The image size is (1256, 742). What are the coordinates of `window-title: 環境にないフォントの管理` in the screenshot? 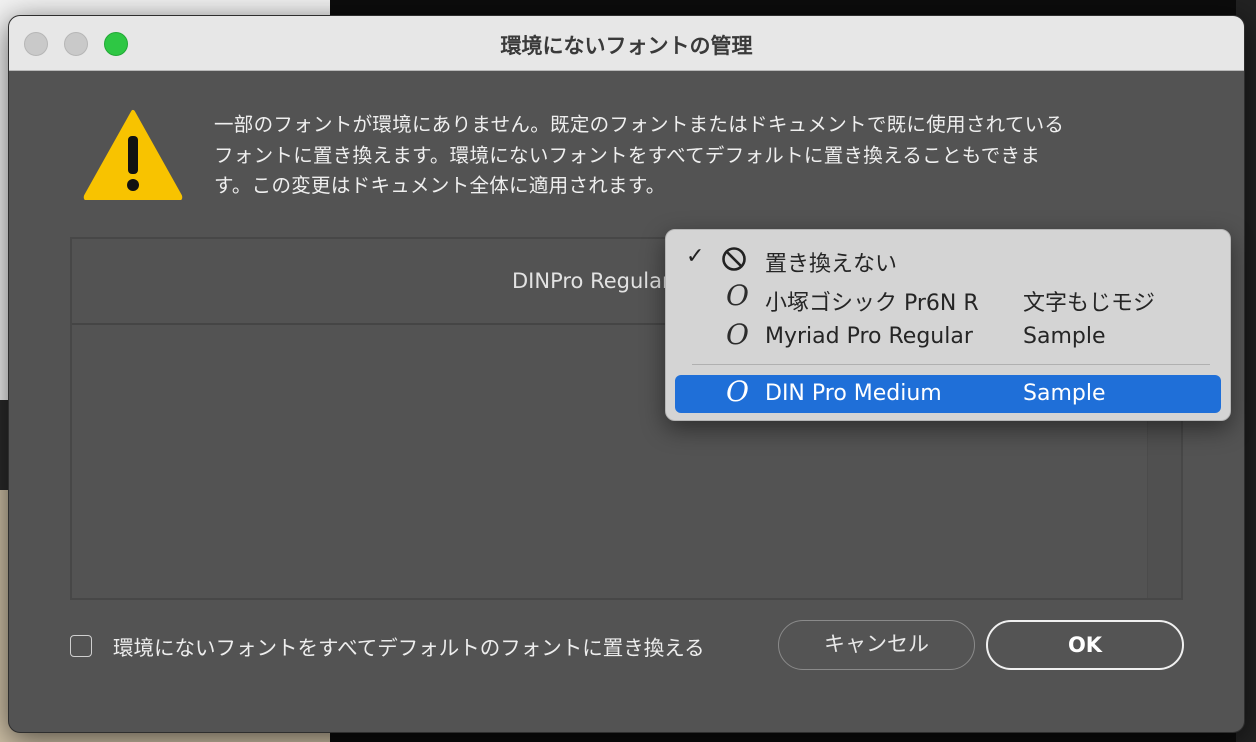 It's located at (626, 46).